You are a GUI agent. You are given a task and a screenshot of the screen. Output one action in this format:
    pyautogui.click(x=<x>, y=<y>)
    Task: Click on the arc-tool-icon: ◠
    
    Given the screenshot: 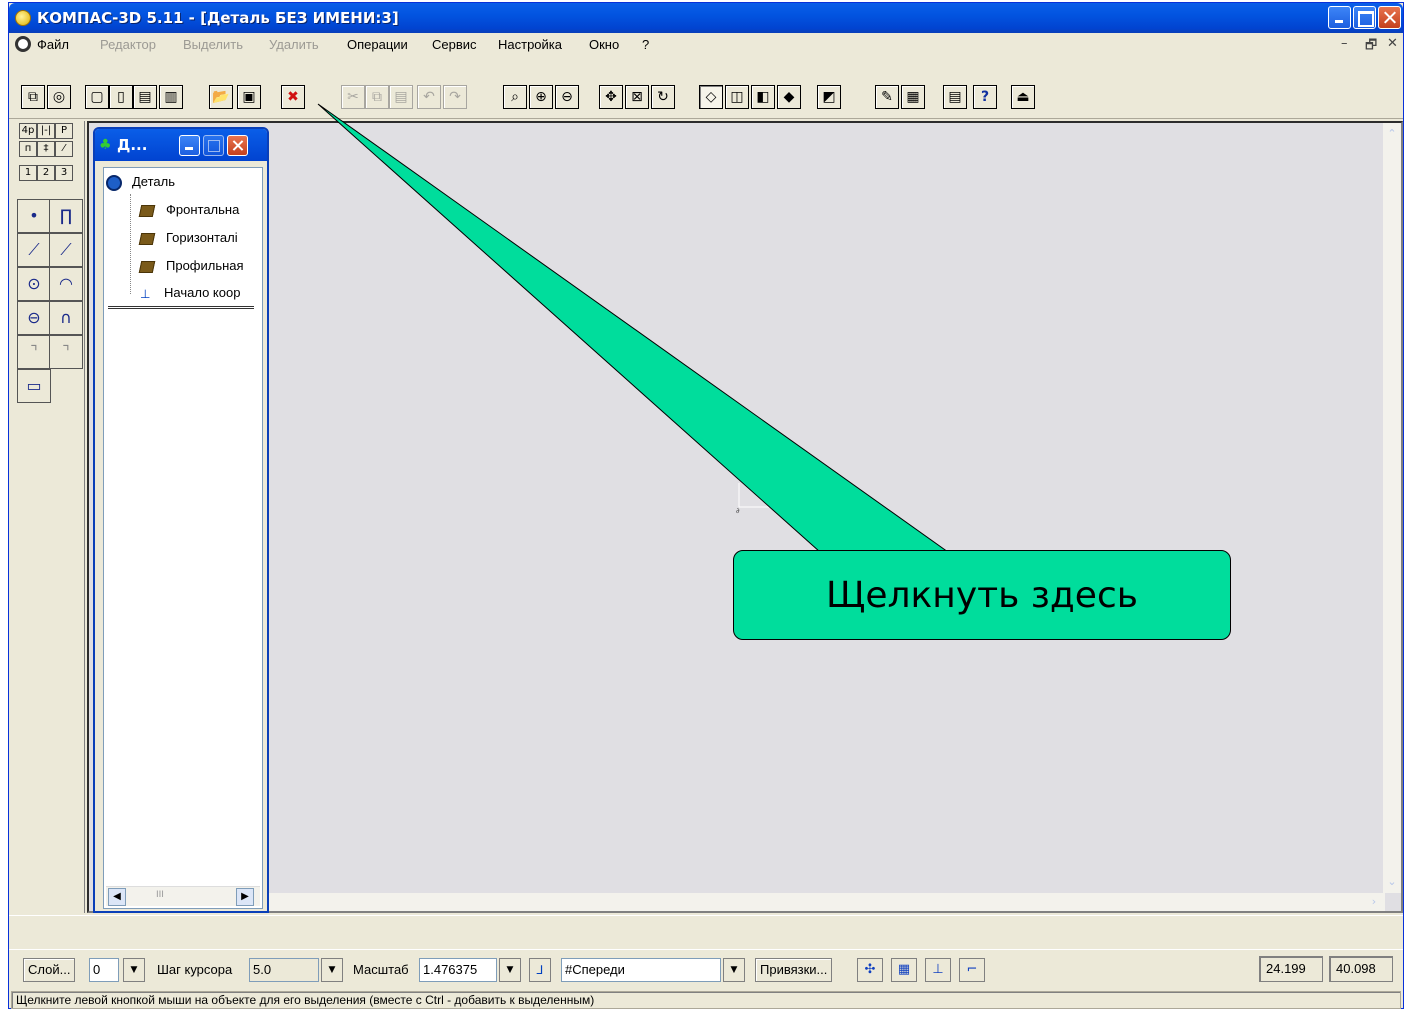 What is the action you would take?
    pyautogui.click(x=66, y=284)
    